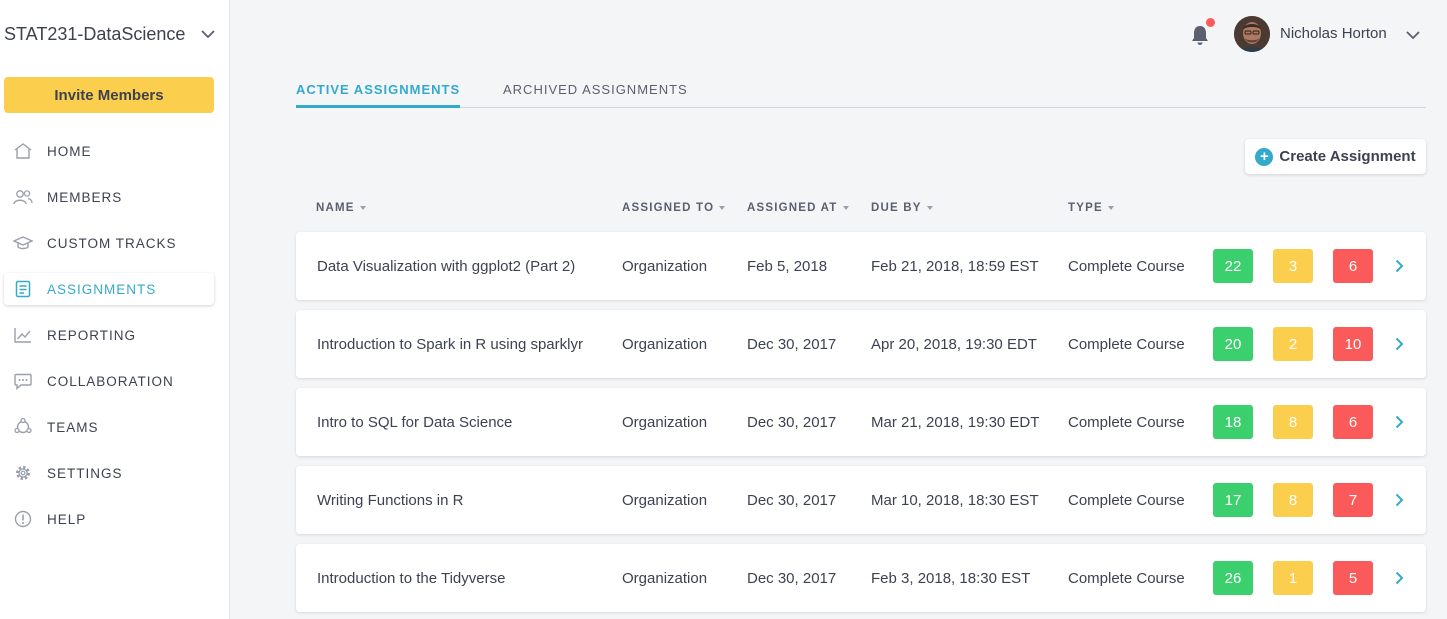 The image size is (1447, 619). What do you see at coordinates (955, 266) in the screenshot?
I see `due-by: Feb 21, 2018, 18:59 EST` at bounding box center [955, 266].